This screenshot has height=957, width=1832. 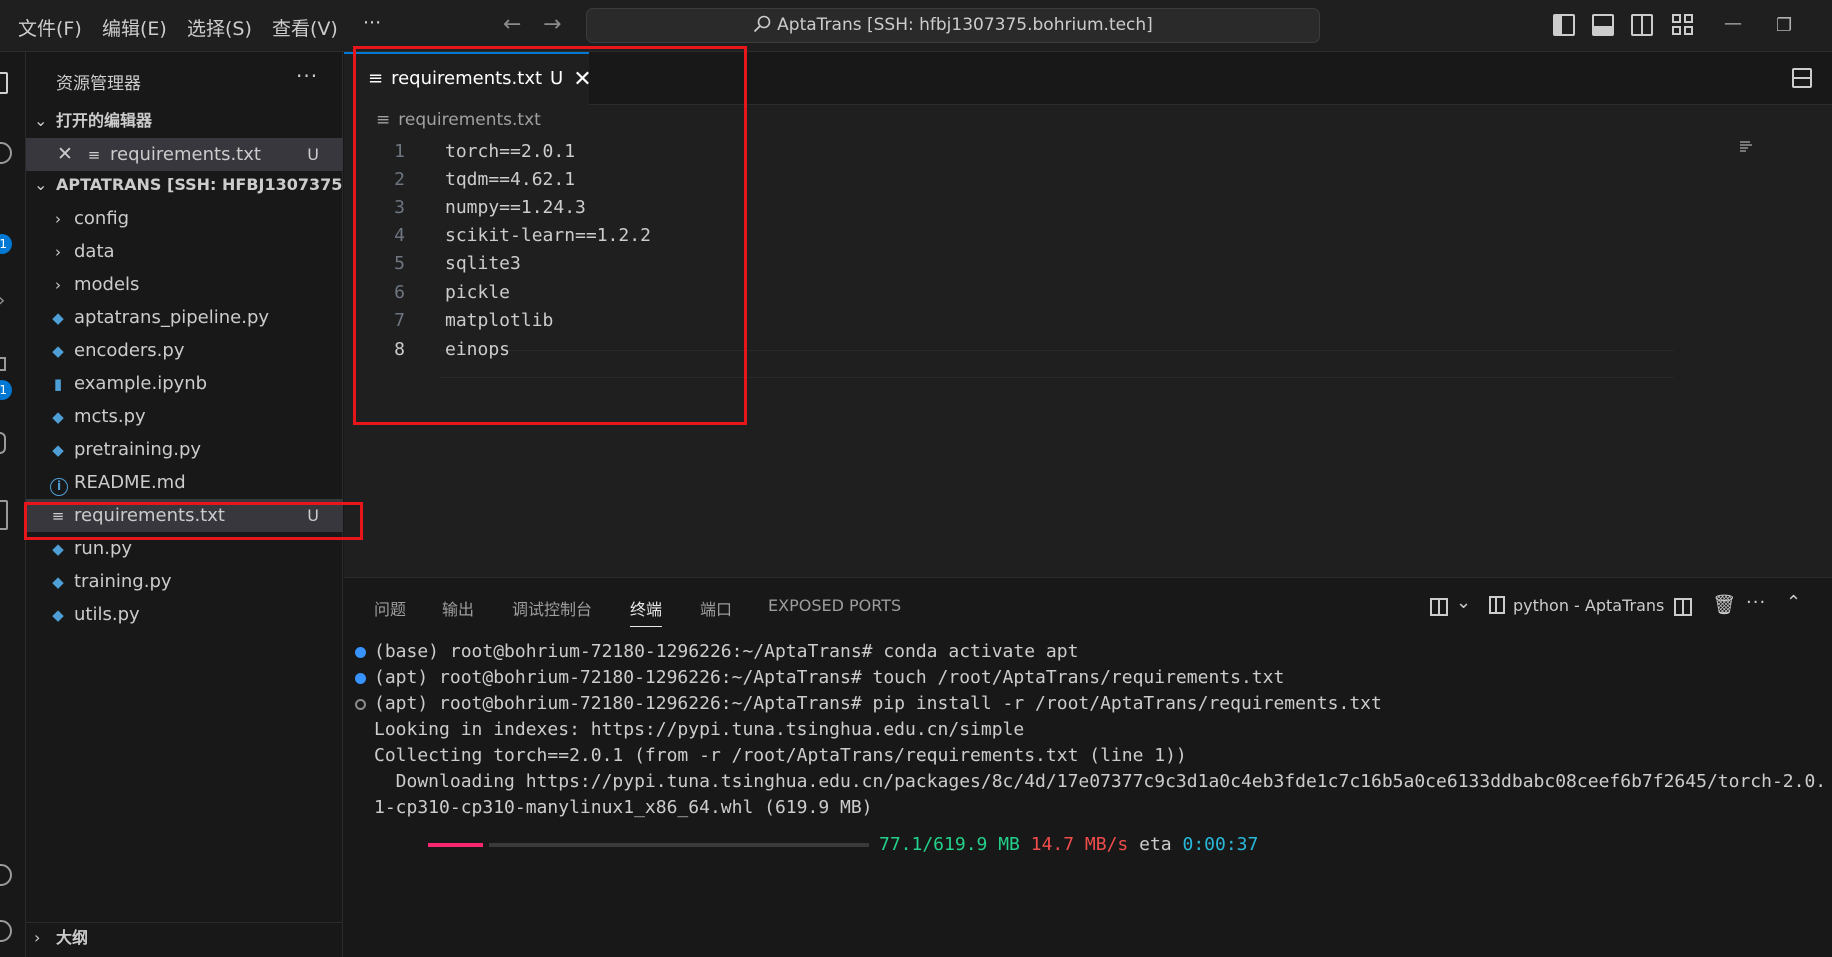 I want to click on close-icon: ✕, so click(x=65, y=154).